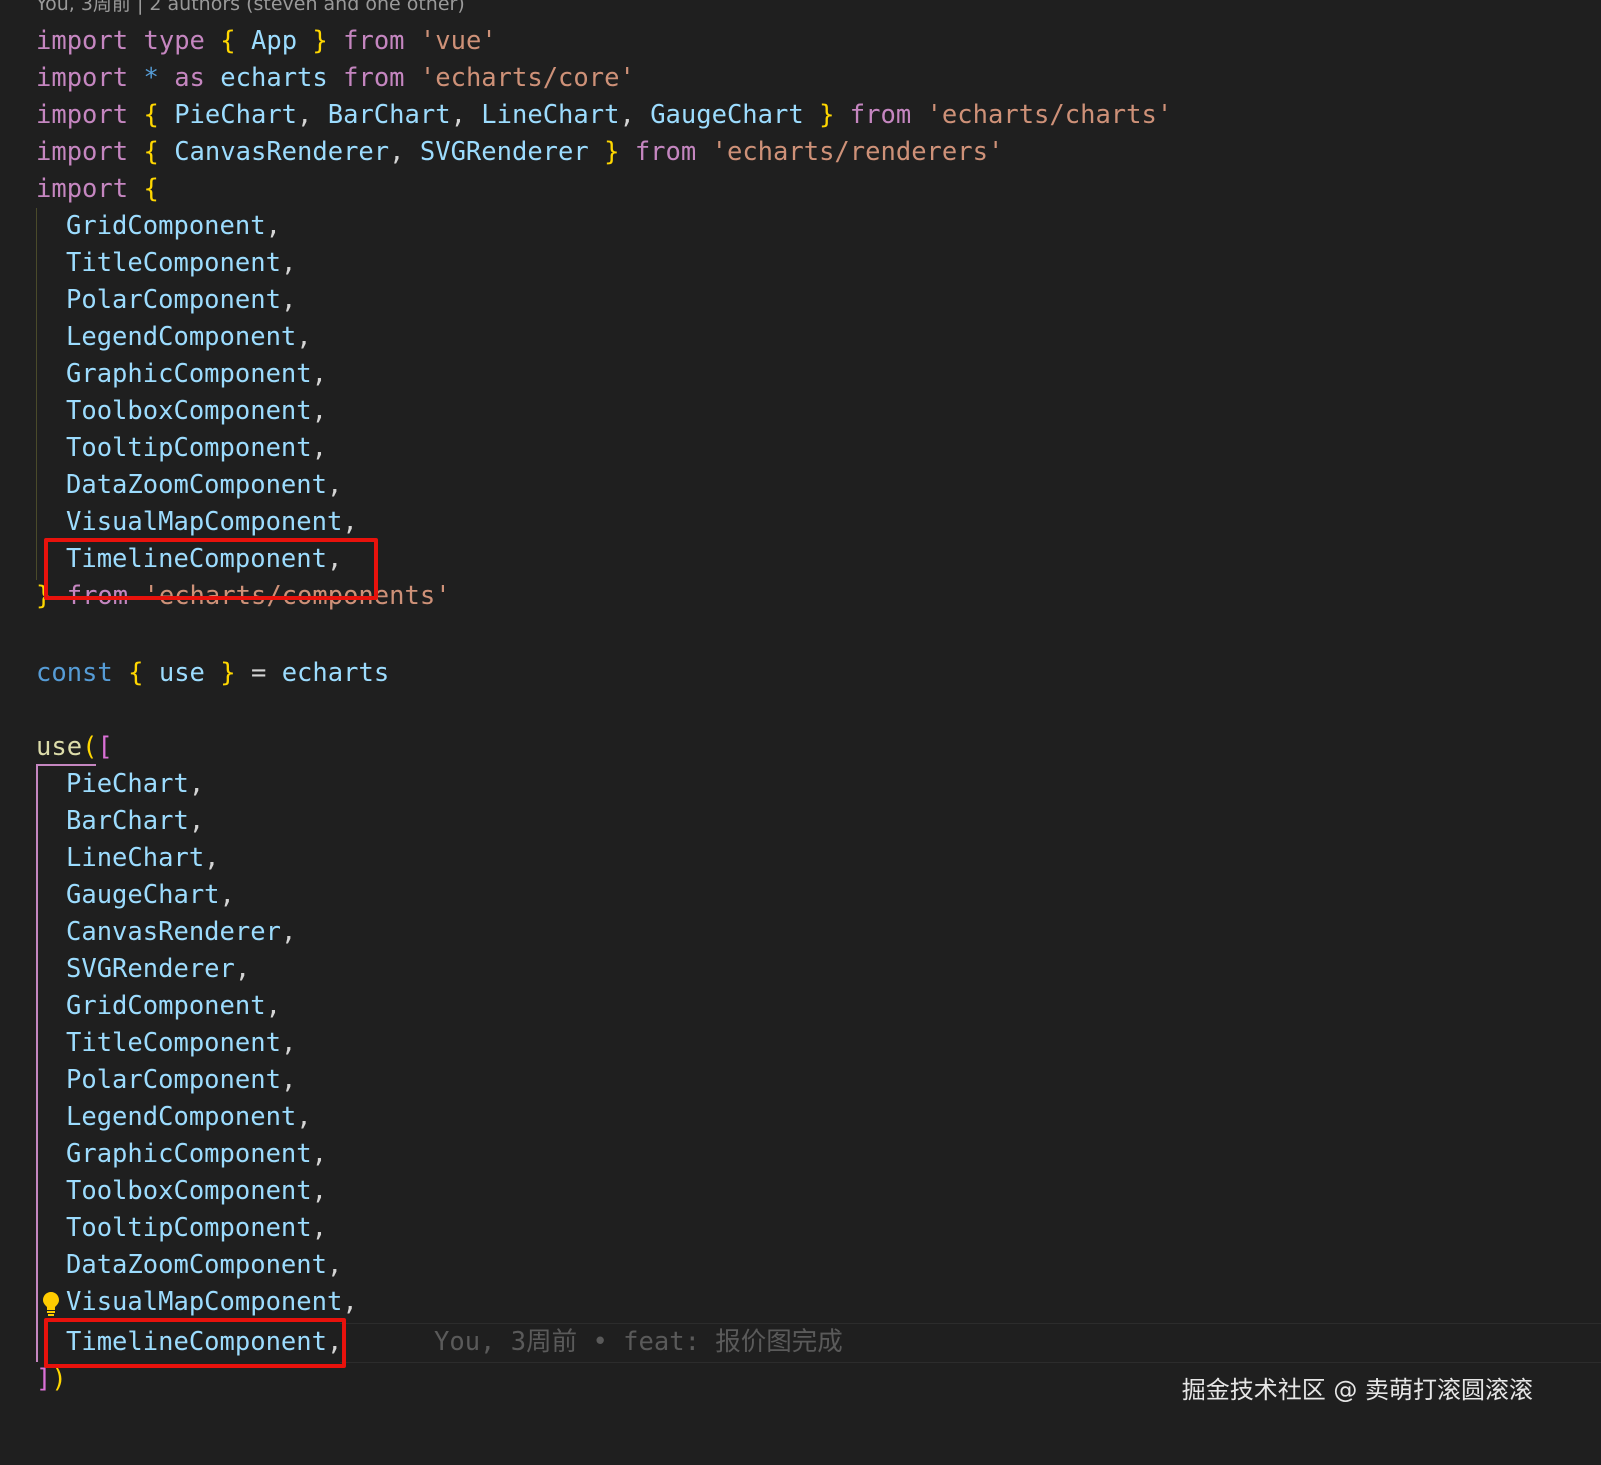 Image resolution: width=1601 pixels, height=1465 pixels. Describe the element at coordinates (189, 78) in the screenshot. I see `keyword: as` at that location.